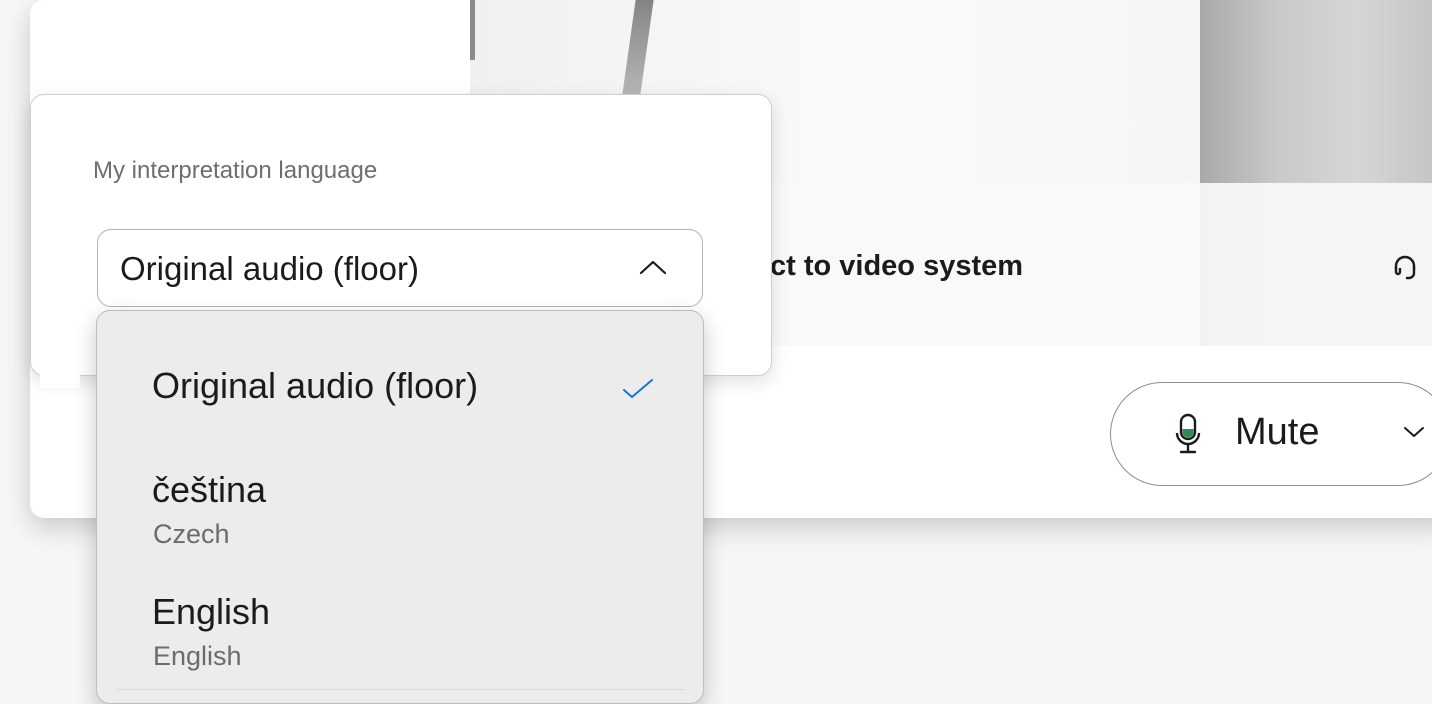  I want to click on language-option-czech: čeština Czech, so click(400, 514).